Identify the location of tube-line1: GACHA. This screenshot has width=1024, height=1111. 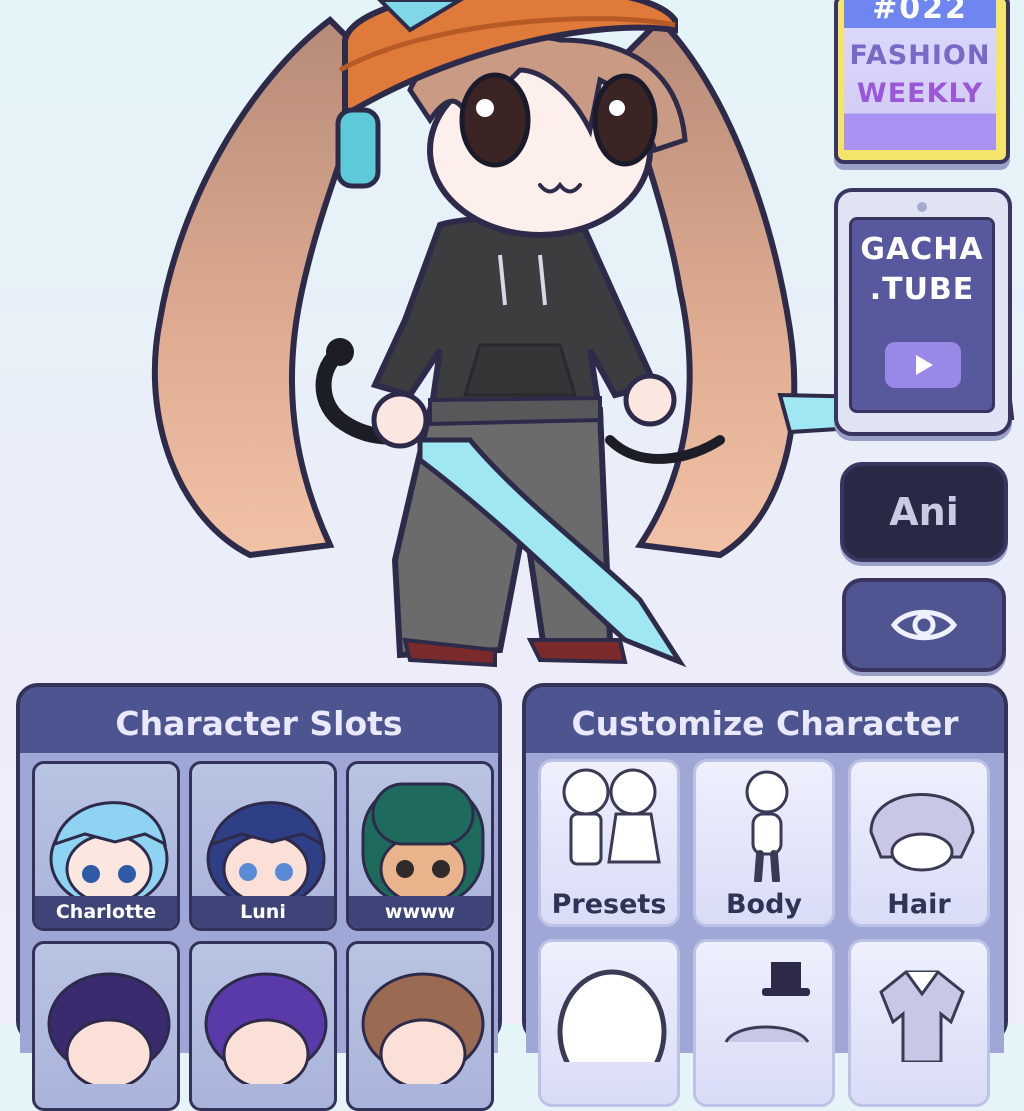
(922, 249).